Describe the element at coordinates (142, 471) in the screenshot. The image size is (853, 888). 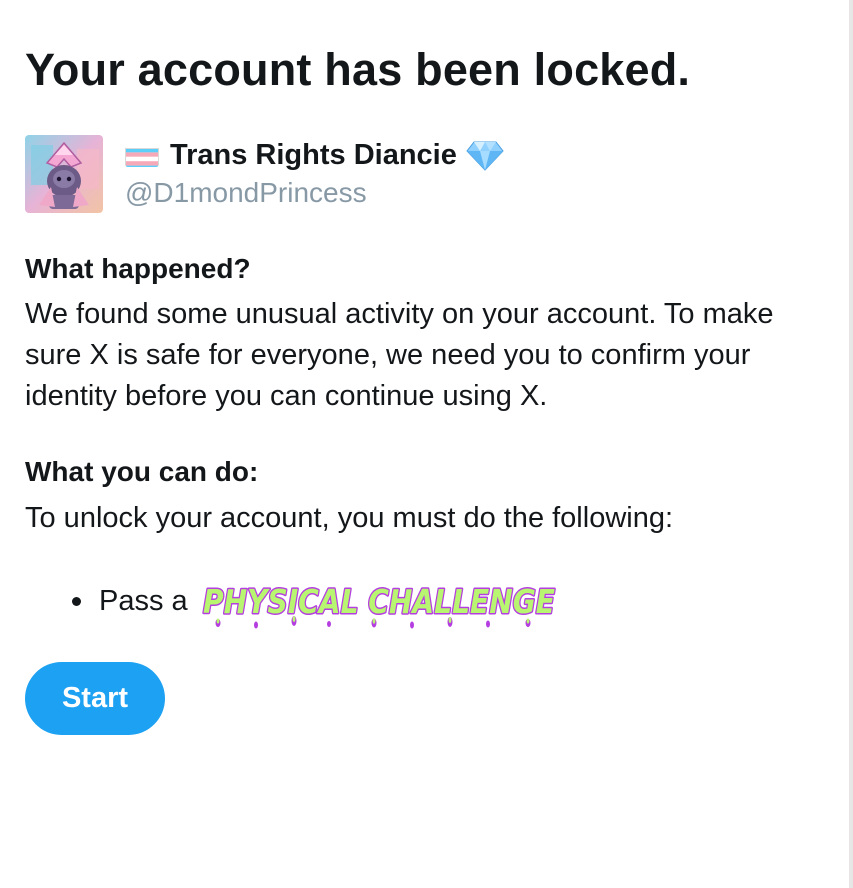
I see `what-you-can-do-heading: What you can do:` at that location.